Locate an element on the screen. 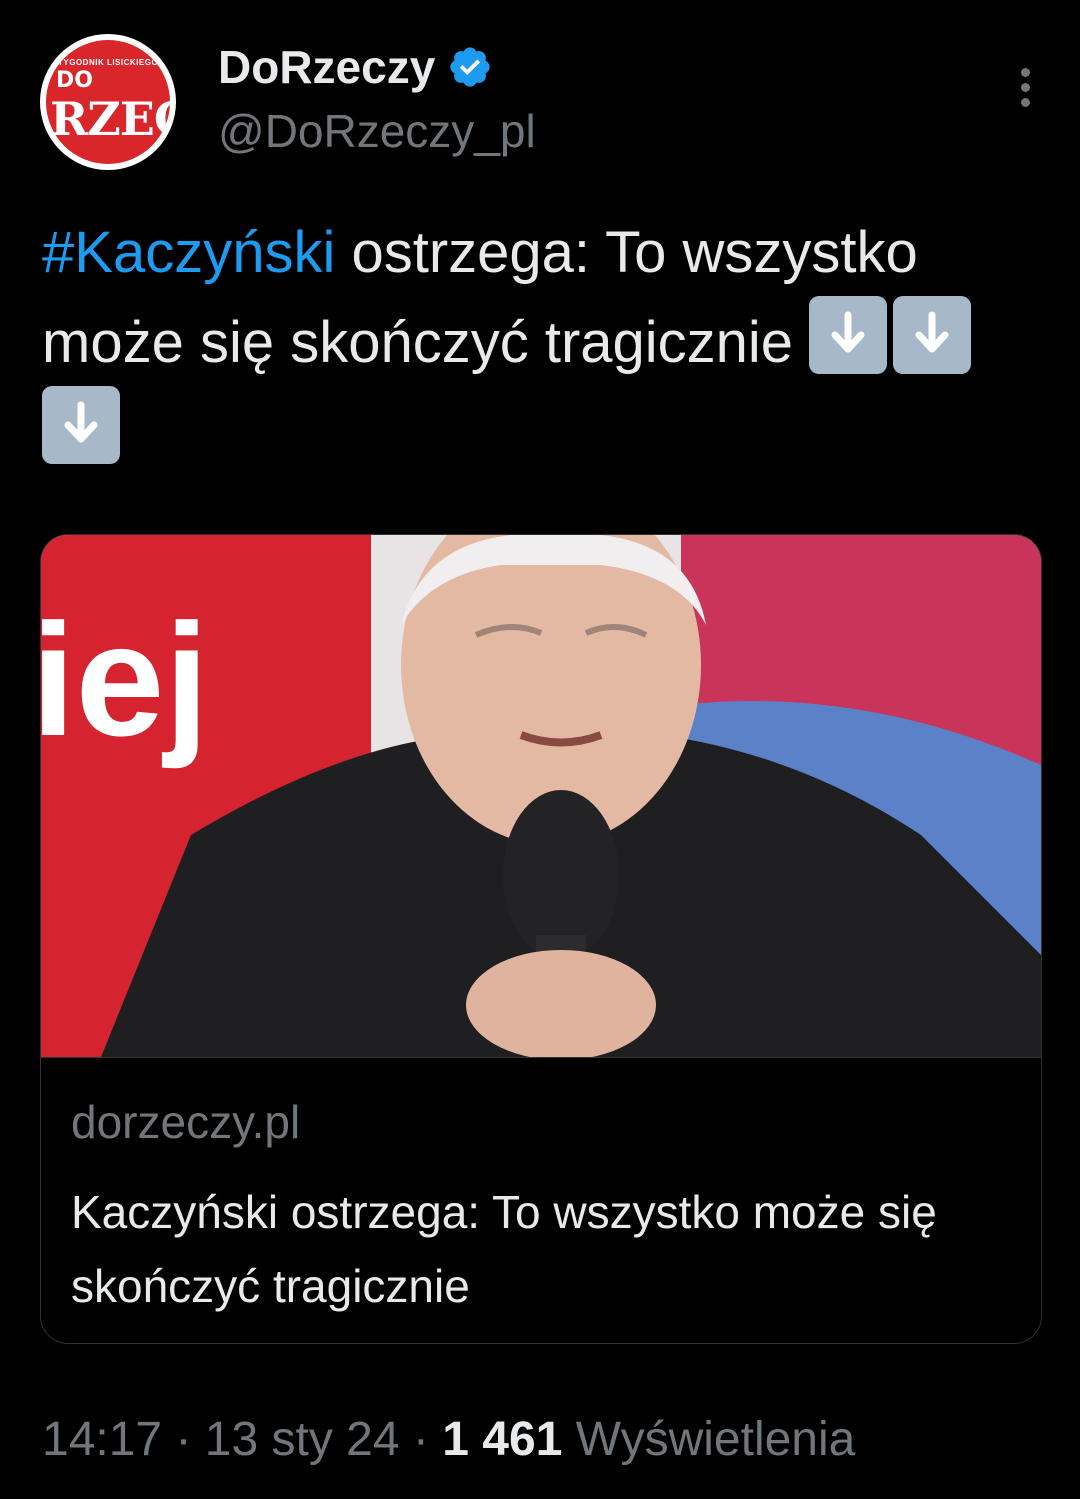  account-handle: @DoRzeczy_pl is located at coordinates (377, 131).